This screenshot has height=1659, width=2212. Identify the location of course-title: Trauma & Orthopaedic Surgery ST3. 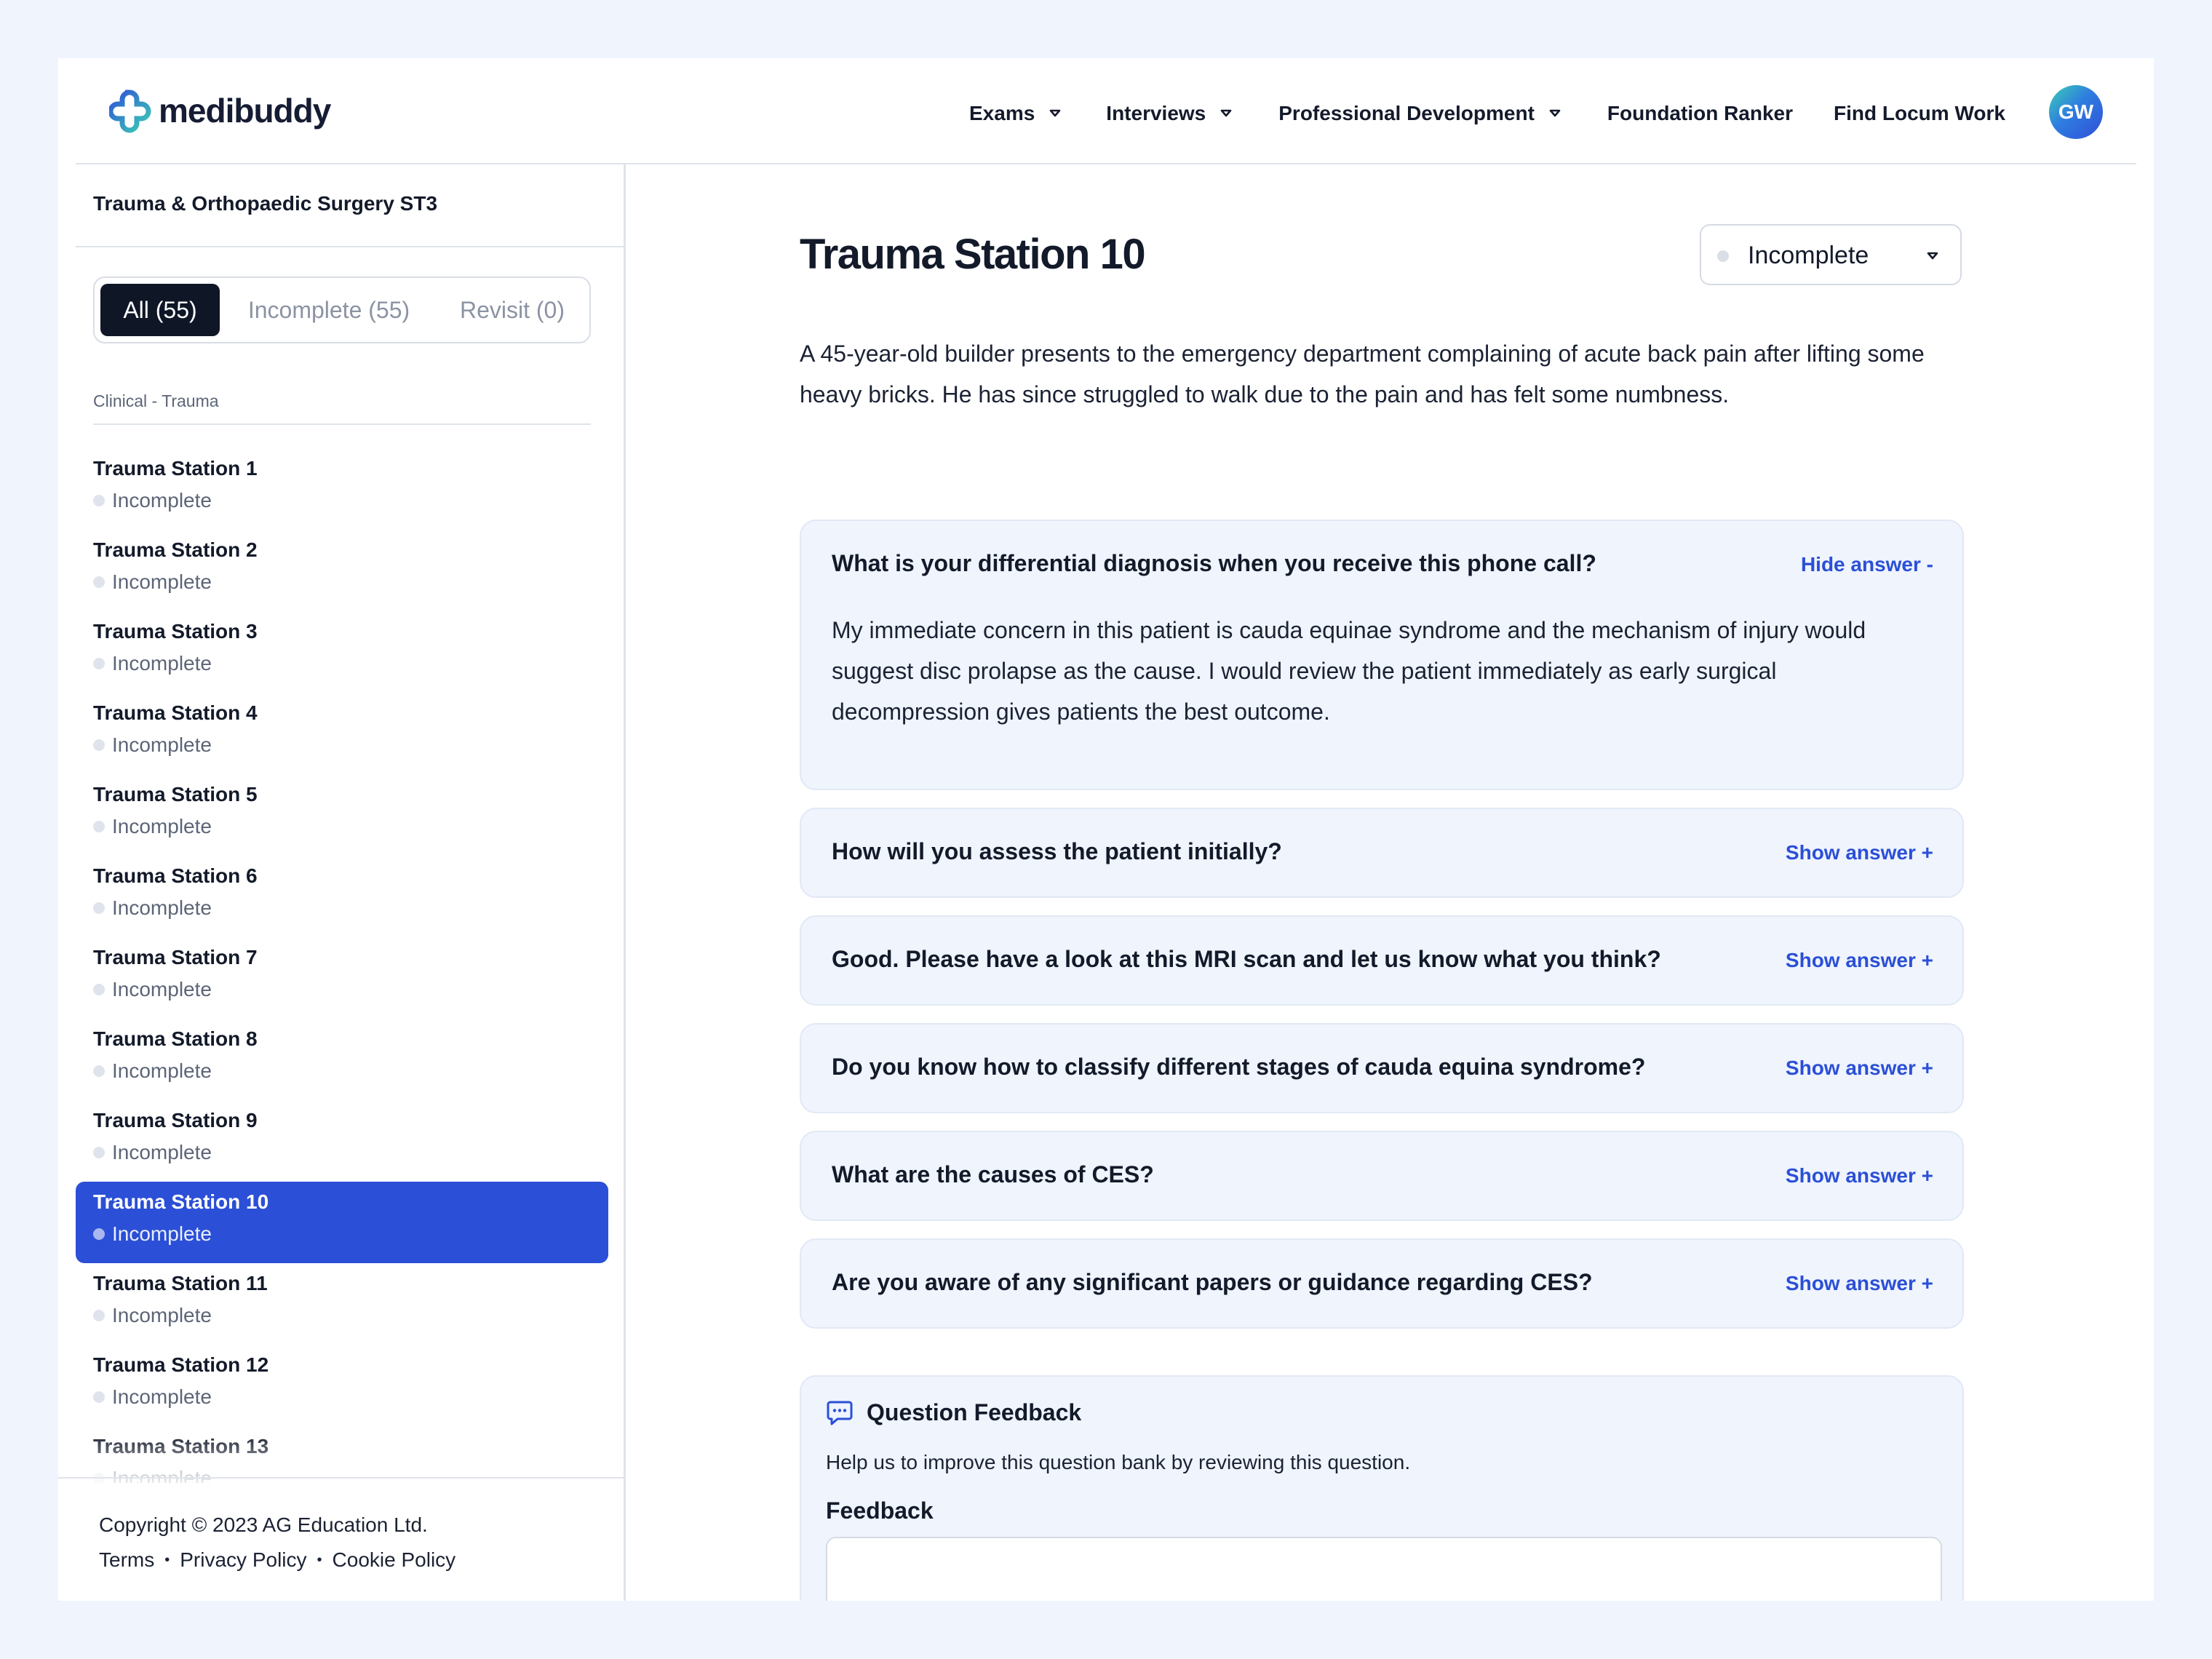
(265, 203).